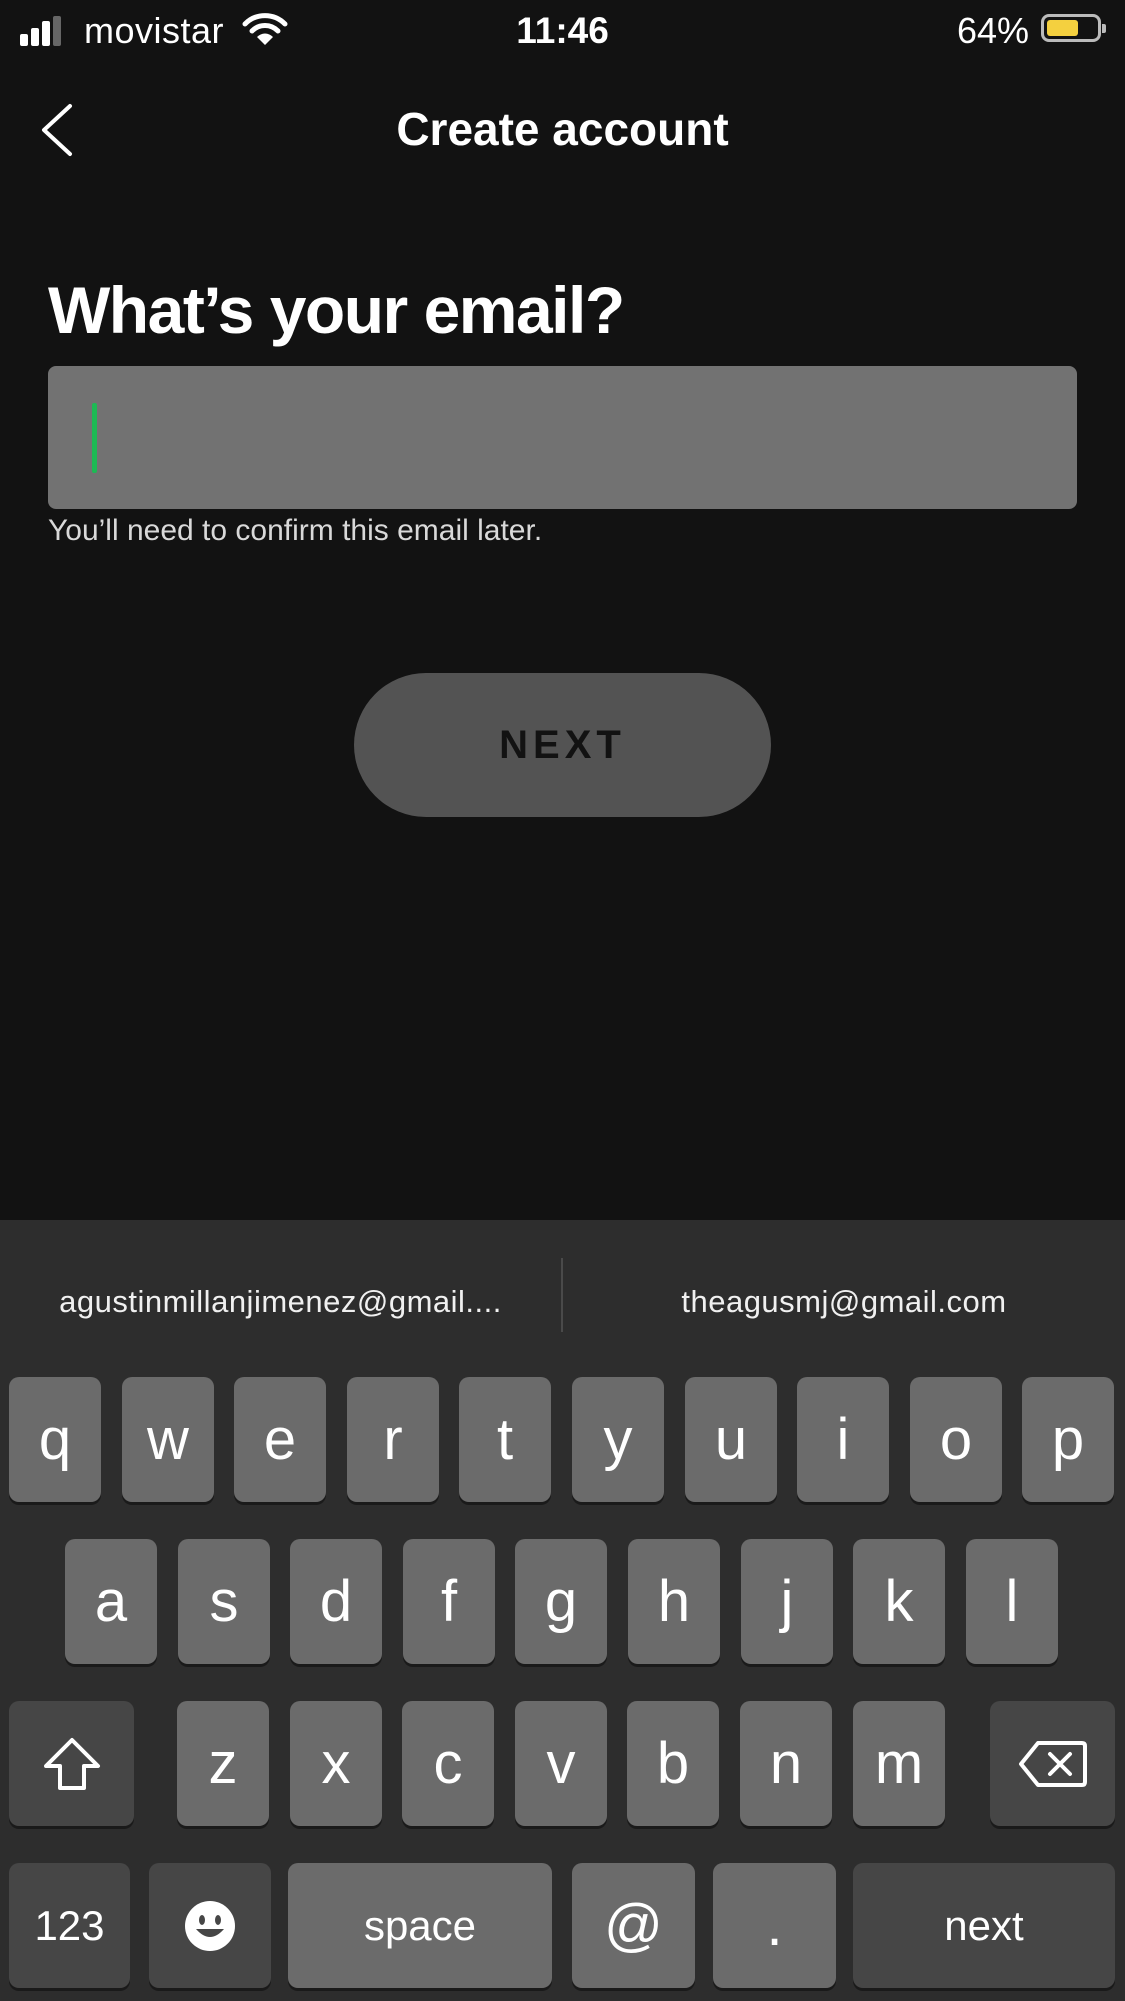 This screenshot has width=1125, height=2001. I want to click on next-return-key: next, so click(984, 1925).